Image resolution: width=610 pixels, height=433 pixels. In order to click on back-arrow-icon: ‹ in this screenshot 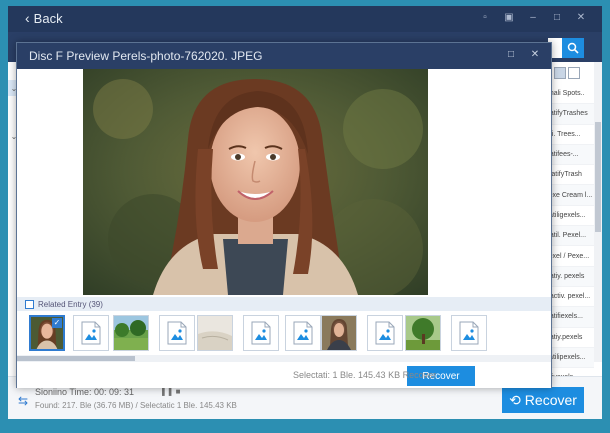, I will do `click(27, 18)`.